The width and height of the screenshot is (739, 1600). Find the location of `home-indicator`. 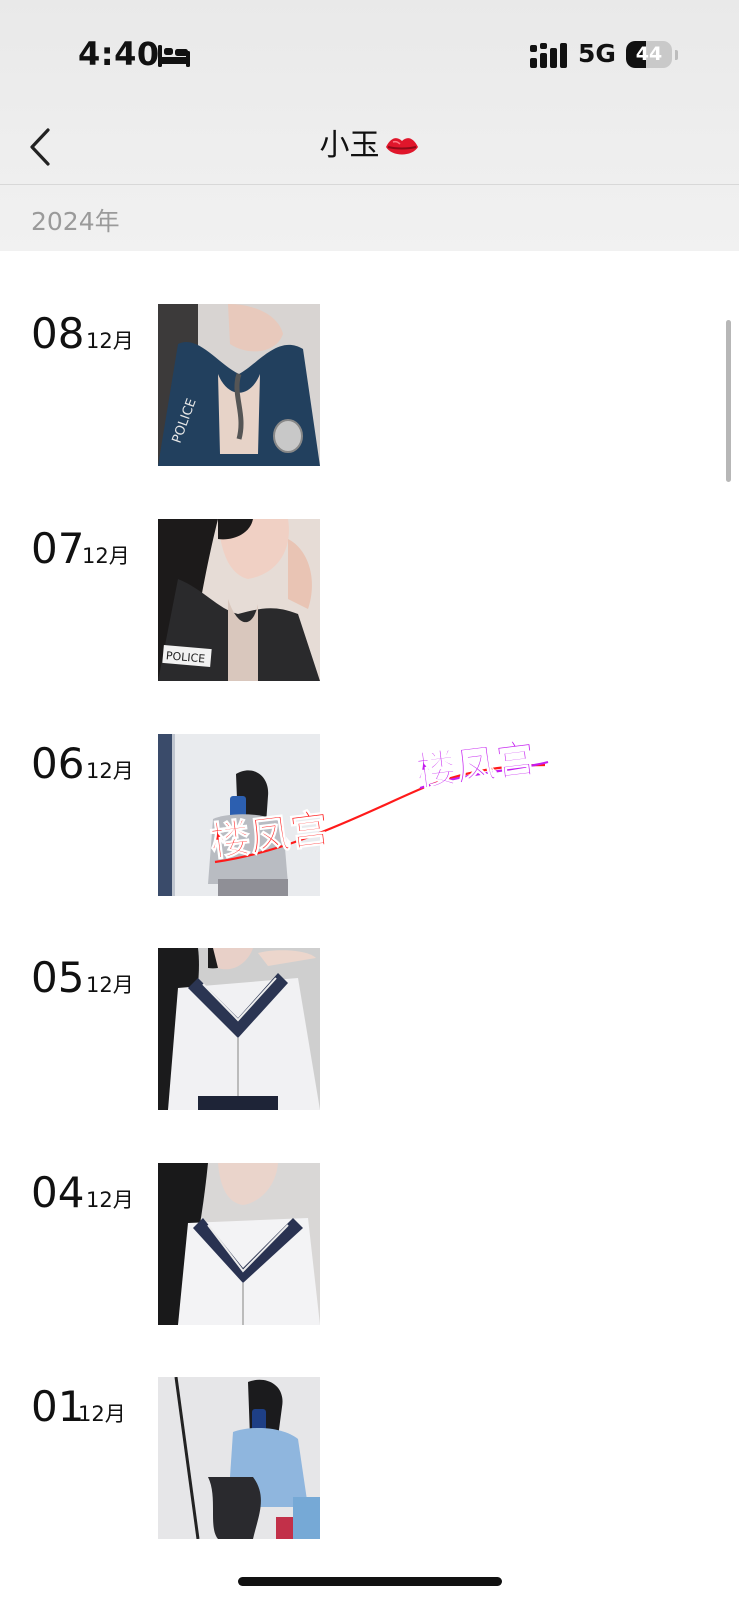

home-indicator is located at coordinates (370, 1581).